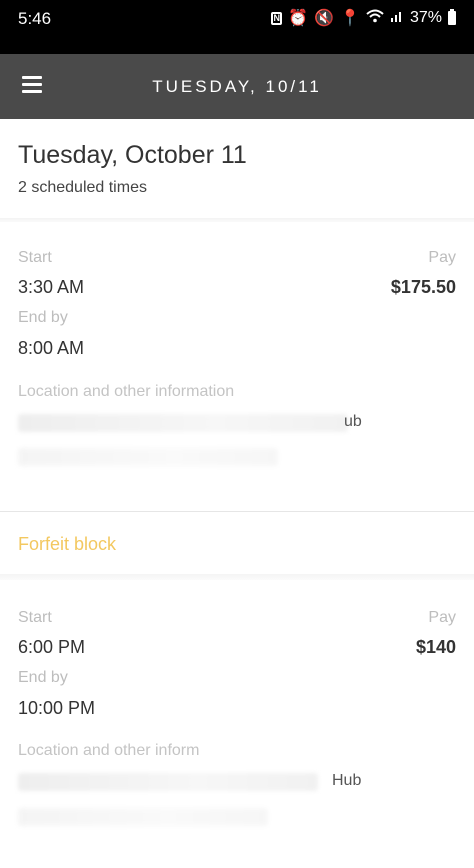 The width and height of the screenshot is (474, 868). What do you see at coordinates (423, 287) in the screenshot?
I see `pay-amount: $175.50` at bounding box center [423, 287].